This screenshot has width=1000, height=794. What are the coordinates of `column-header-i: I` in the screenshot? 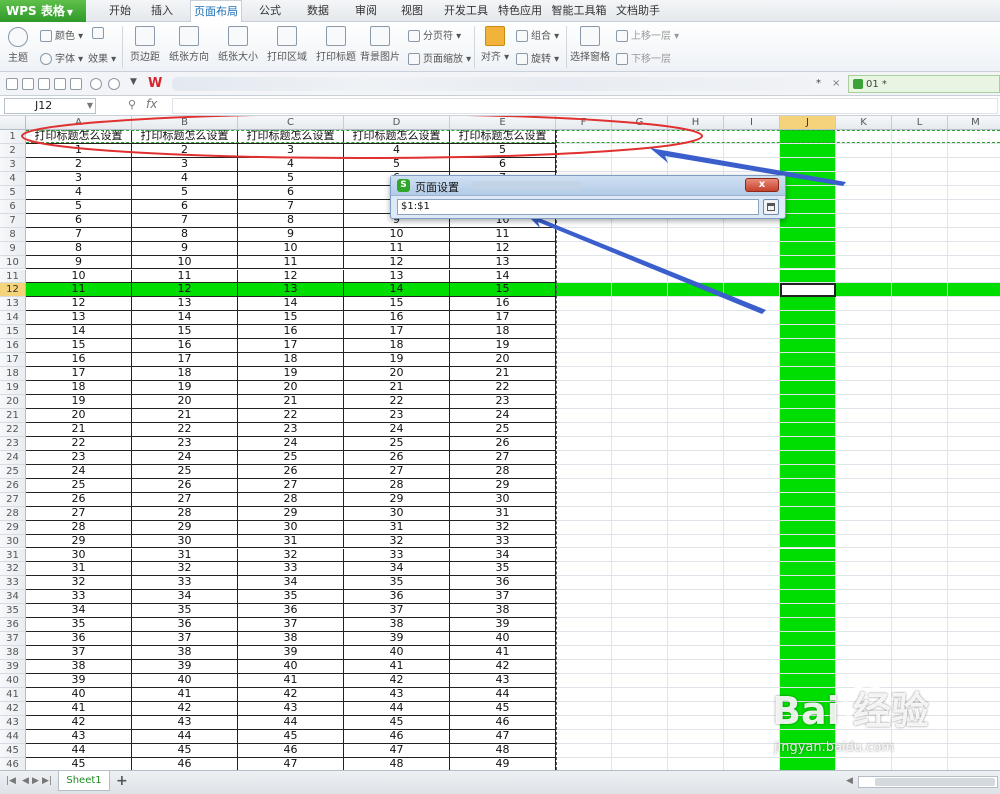 It's located at (752, 123).